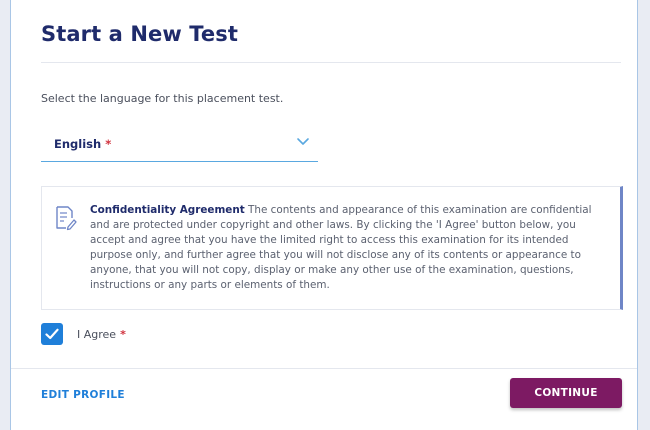 Image resolution: width=650 pixels, height=430 pixels. I want to click on continue-button: CONTINUE, so click(566, 393).